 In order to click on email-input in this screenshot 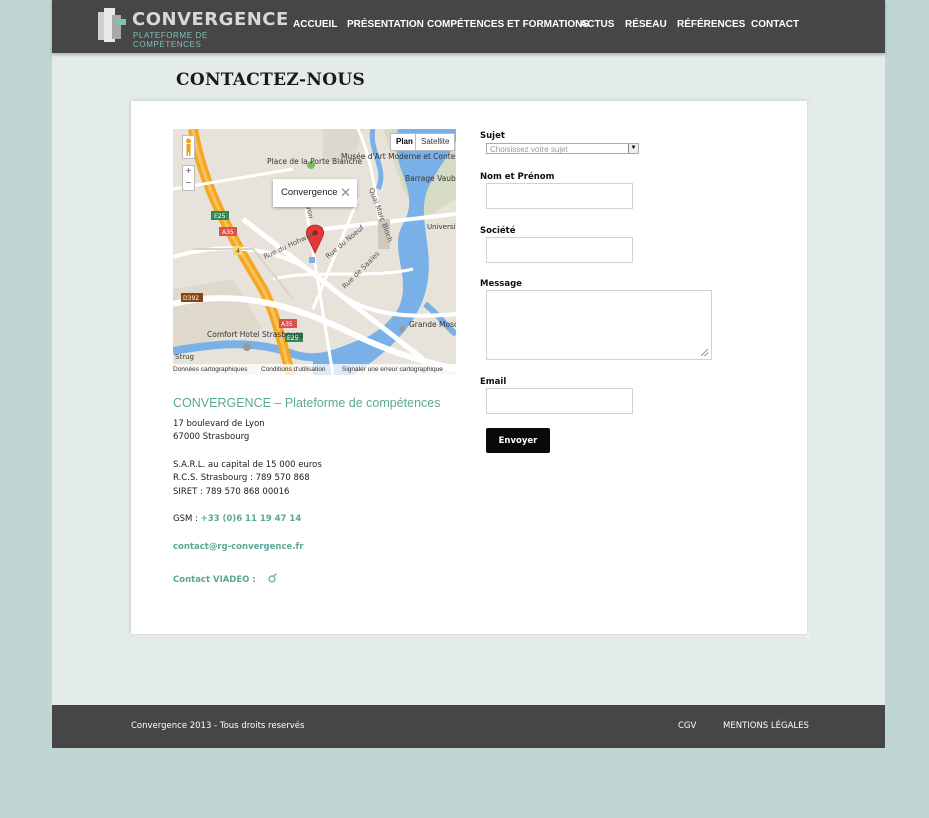, I will do `click(559, 401)`.